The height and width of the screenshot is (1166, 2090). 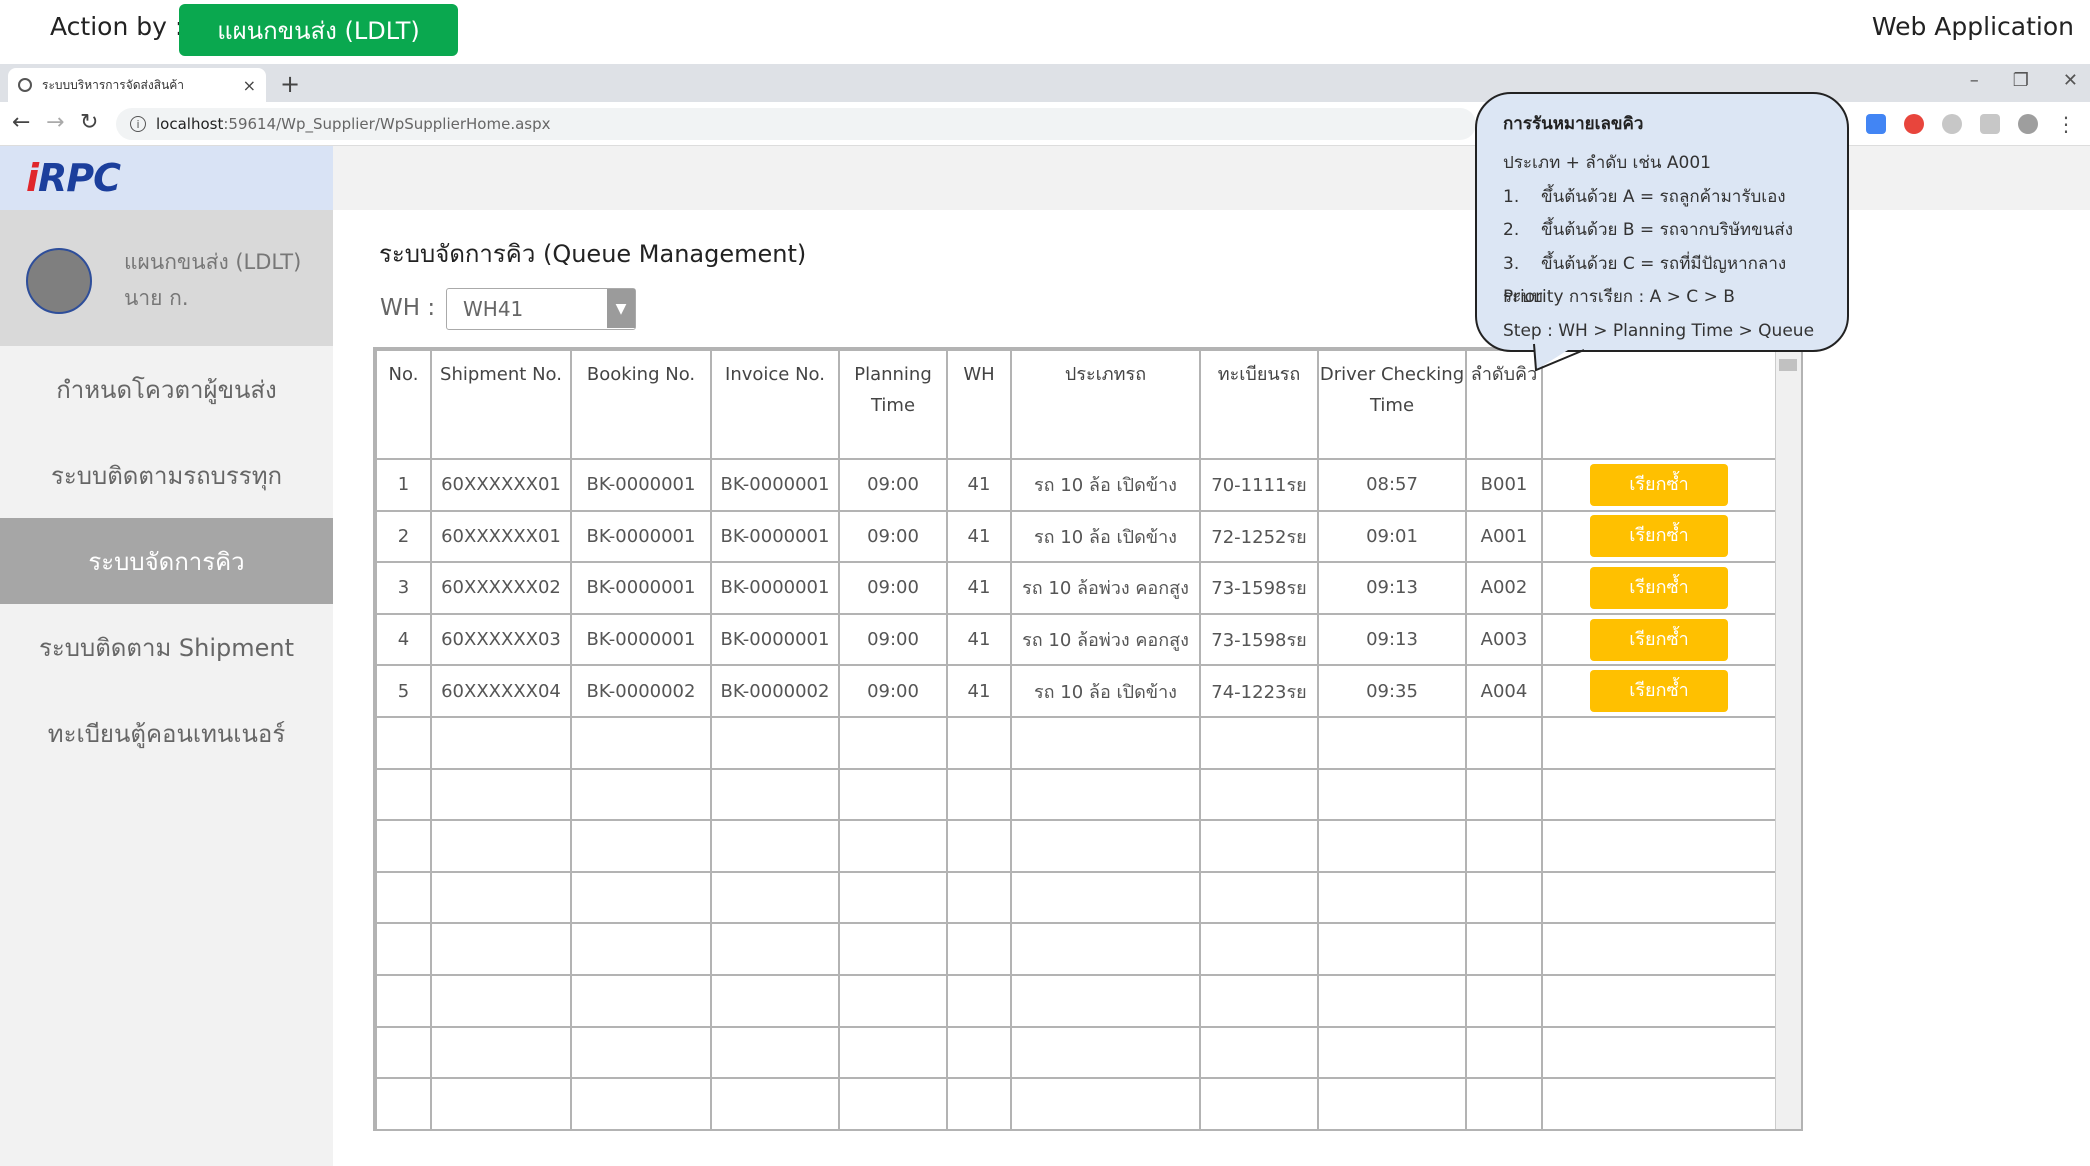 I want to click on sidebar-item-quota: กำหนดโควตาผู้ขนส่ง, so click(x=166, y=389).